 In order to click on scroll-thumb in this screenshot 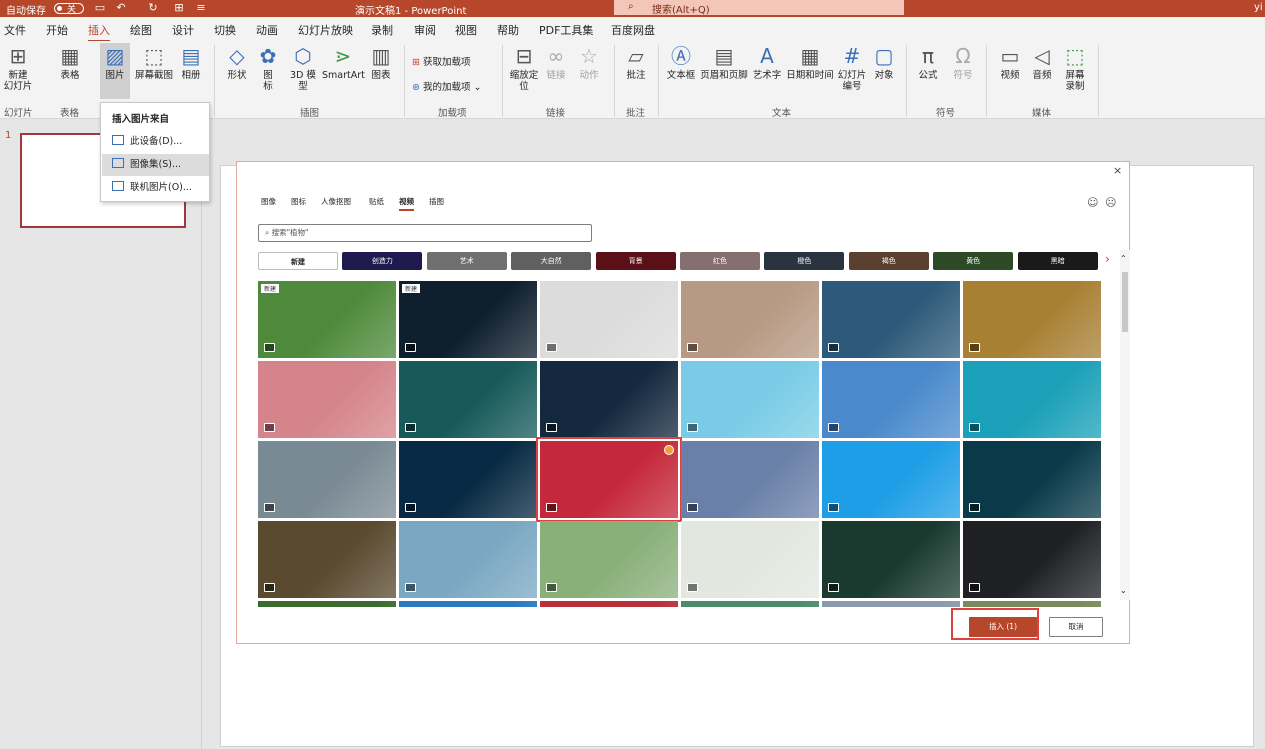, I will do `click(1125, 302)`.